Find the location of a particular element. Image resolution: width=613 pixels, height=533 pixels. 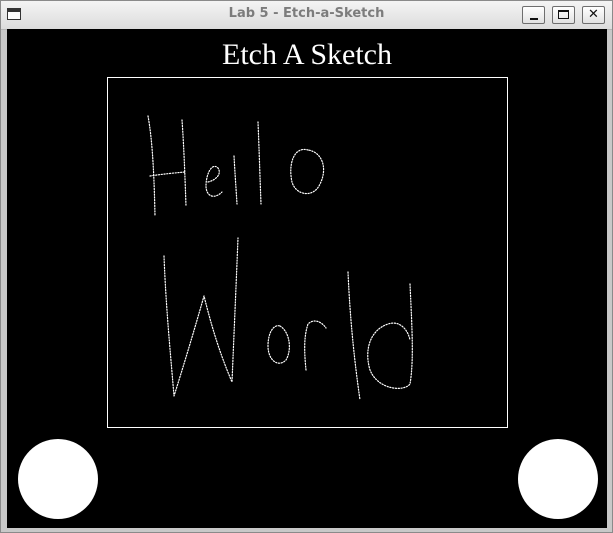

window-title: Lab 5 - Etch-a-Sketch is located at coordinates (306, 13).